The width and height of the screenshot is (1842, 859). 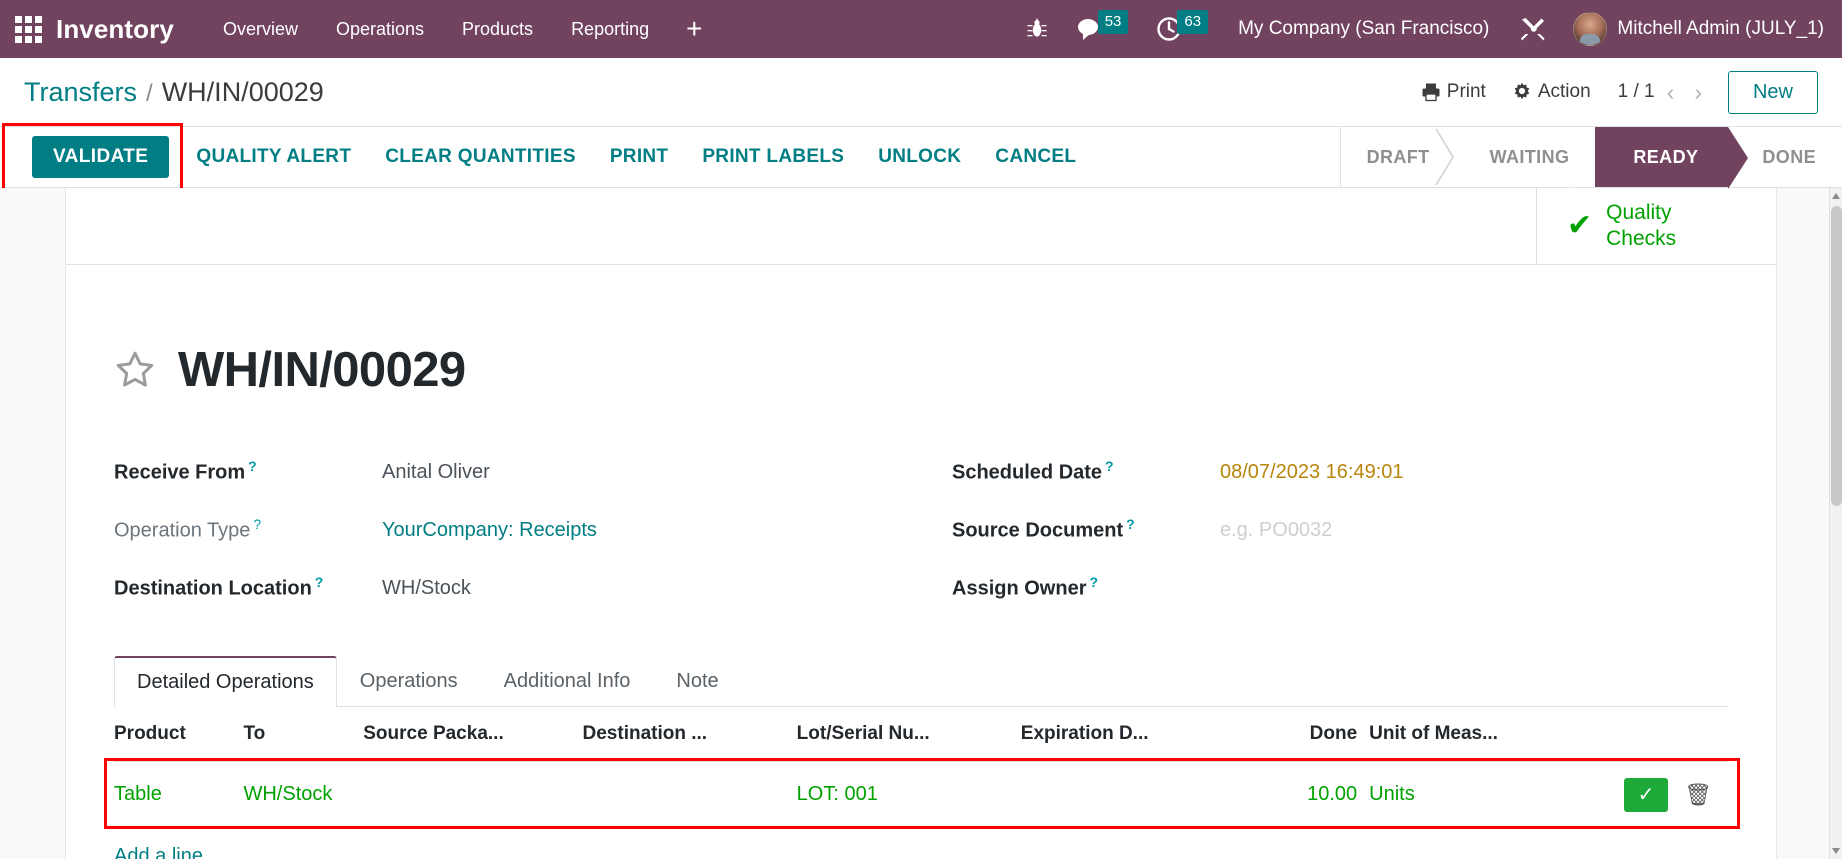 I want to click on tab-detailed-operations: Detailed Operations, so click(x=225, y=681).